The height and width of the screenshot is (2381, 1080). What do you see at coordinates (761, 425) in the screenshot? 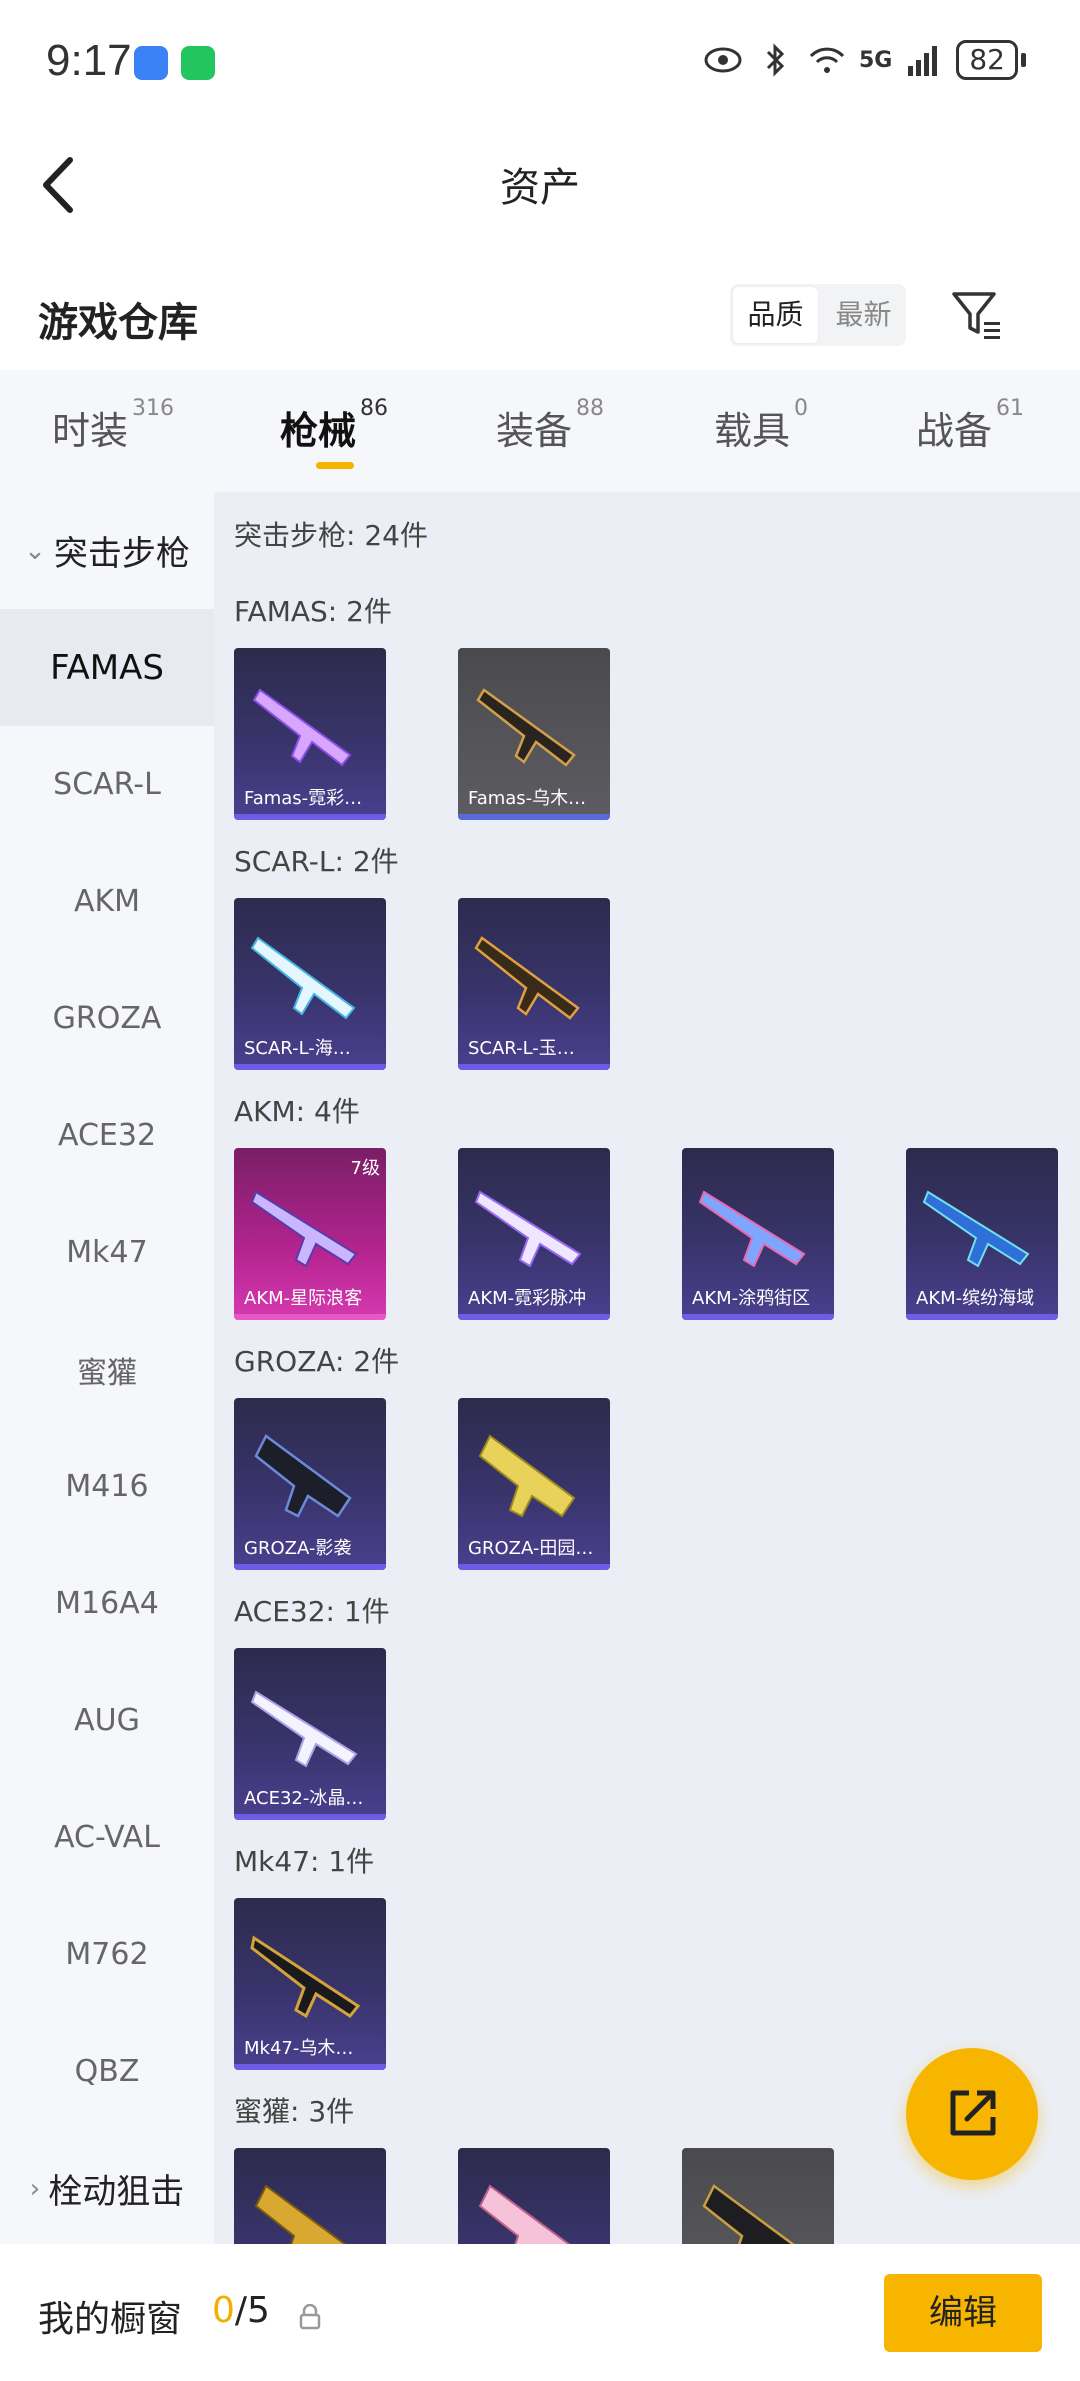
I see `tab-vehicles: 载具0` at bounding box center [761, 425].